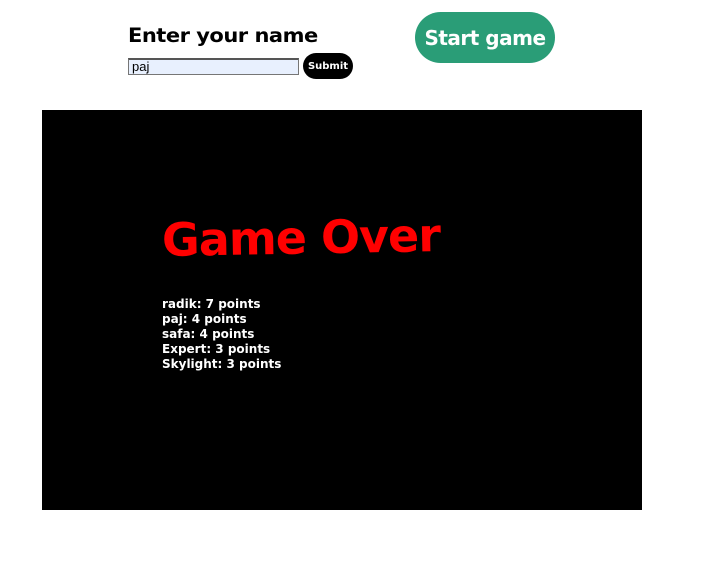  I want to click on leaderboard-entry: paj: 4 points, so click(204, 319).